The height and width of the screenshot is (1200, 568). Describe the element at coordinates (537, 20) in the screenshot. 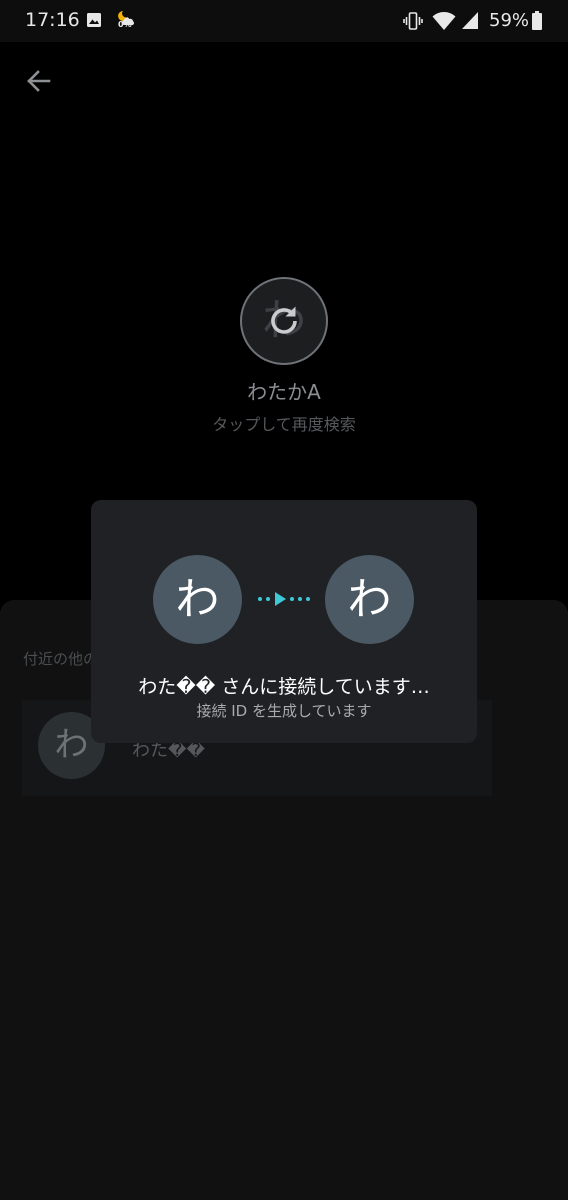

I see `battery-icon` at that location.